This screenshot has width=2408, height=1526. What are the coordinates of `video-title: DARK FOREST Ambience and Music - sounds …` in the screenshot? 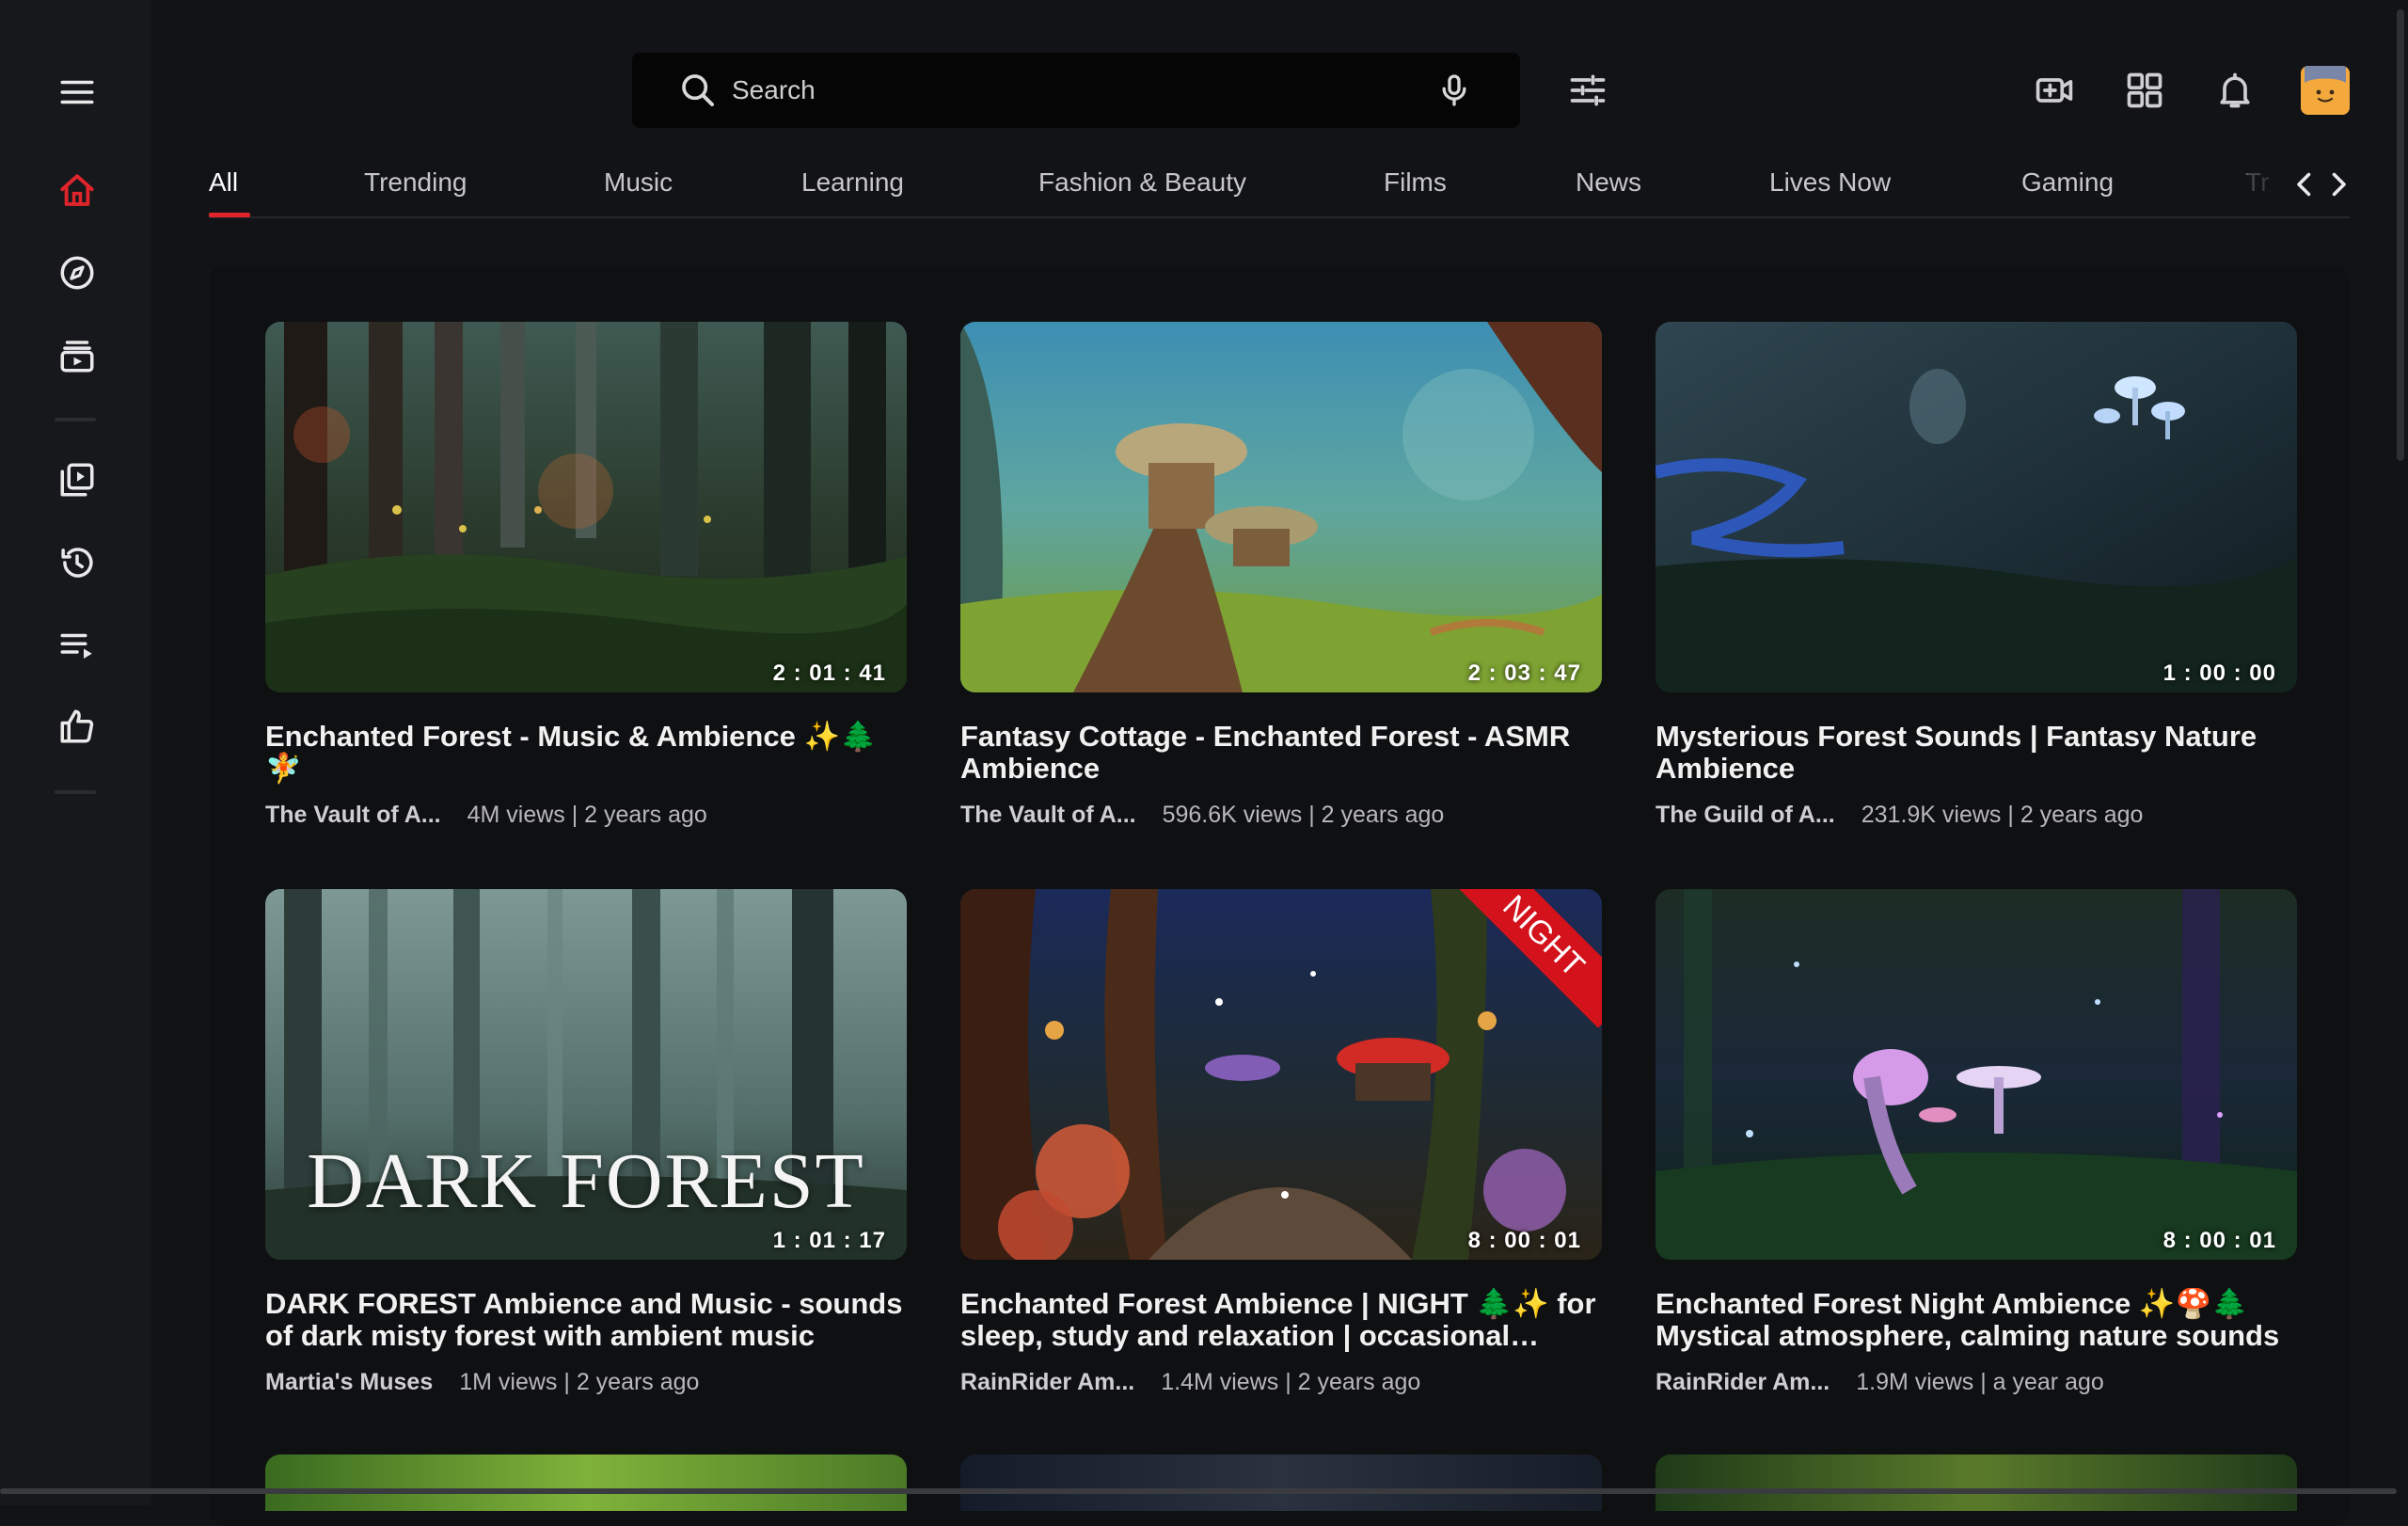 It's located at (586, 1320).